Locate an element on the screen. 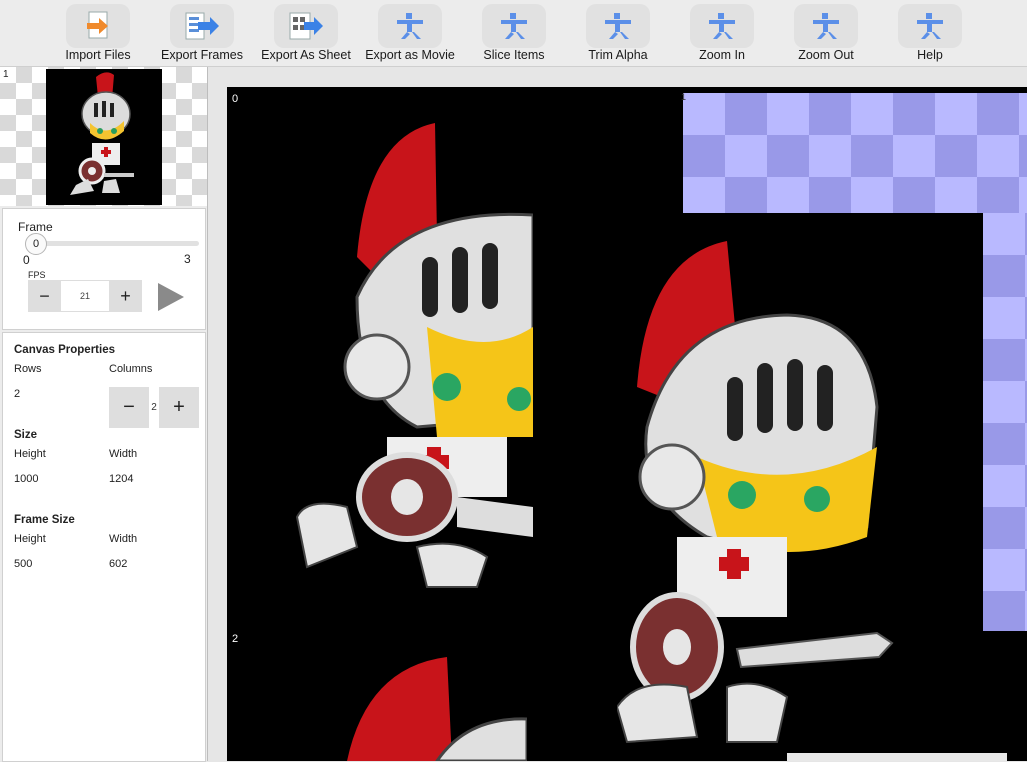 The image size is (1027, 762). frame-thumbnail is located at coordinates (104, 137).